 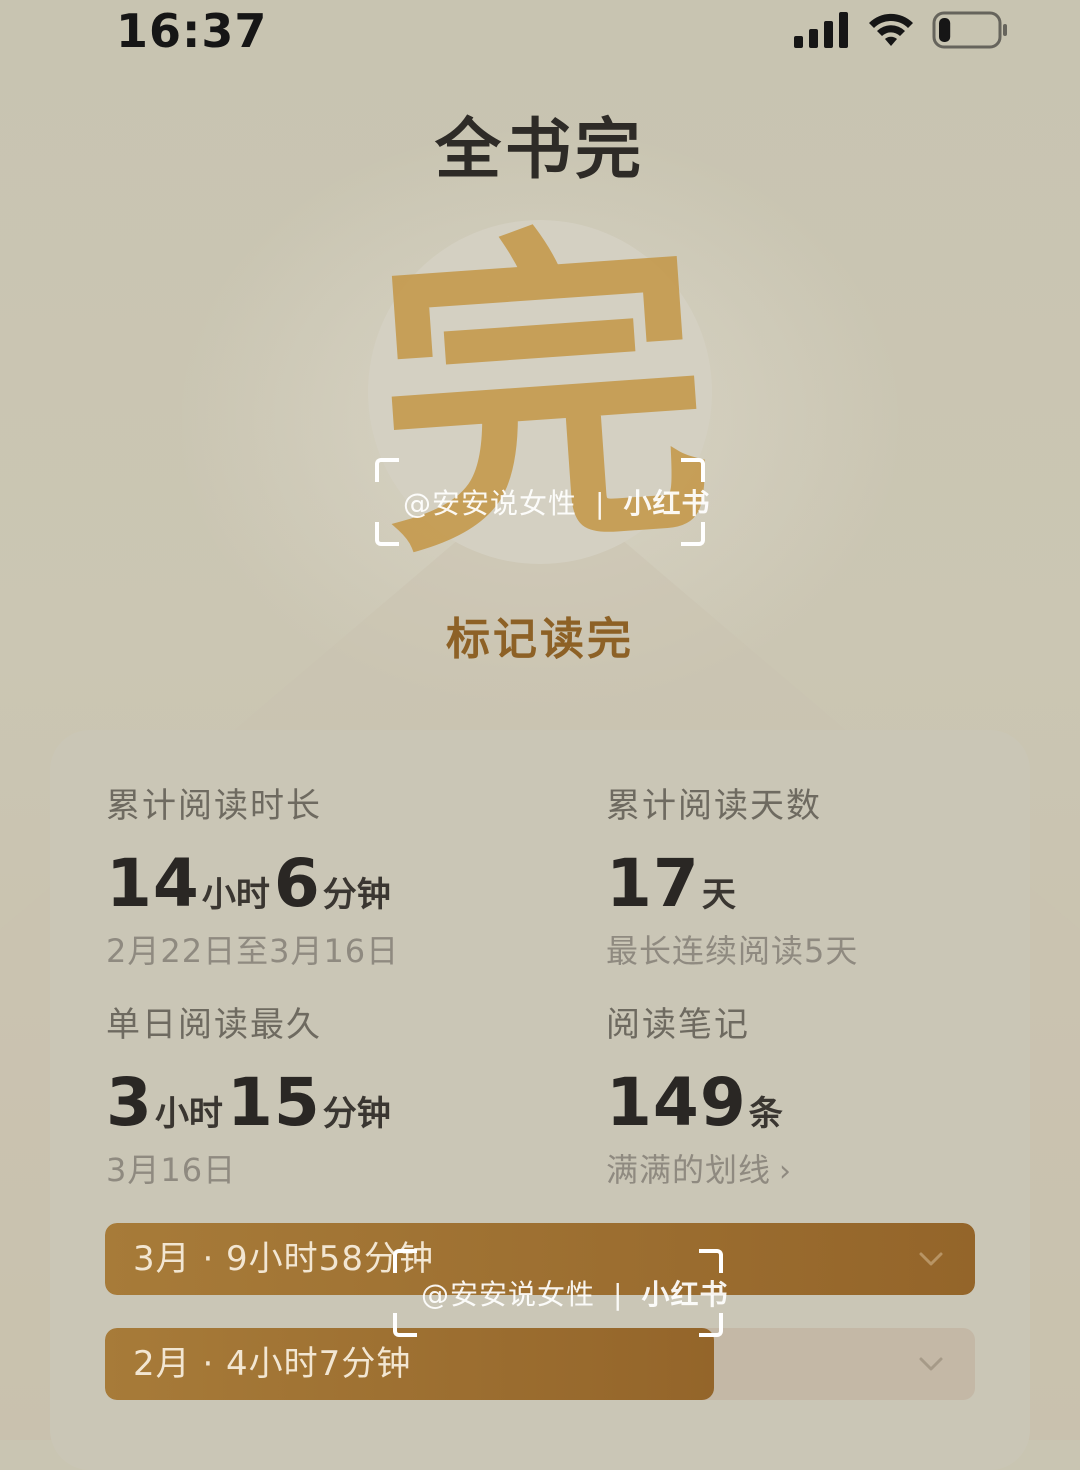 I want to click on battery-icon, so click(x=969, y=30).